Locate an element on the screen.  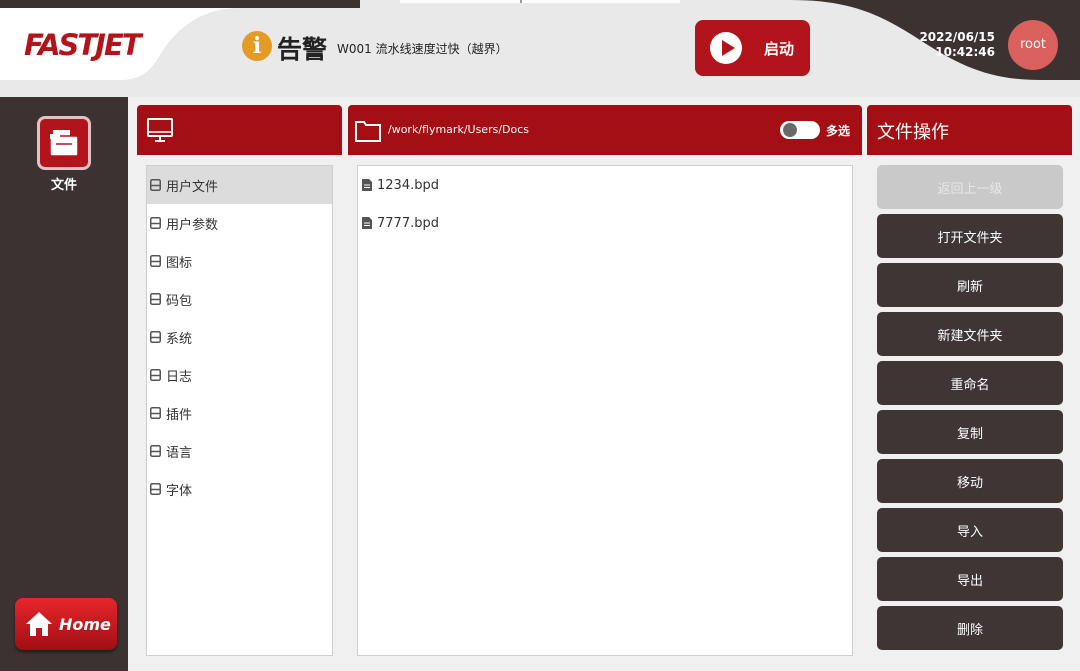
tree-panel-header is located at coordinates (239, 130).